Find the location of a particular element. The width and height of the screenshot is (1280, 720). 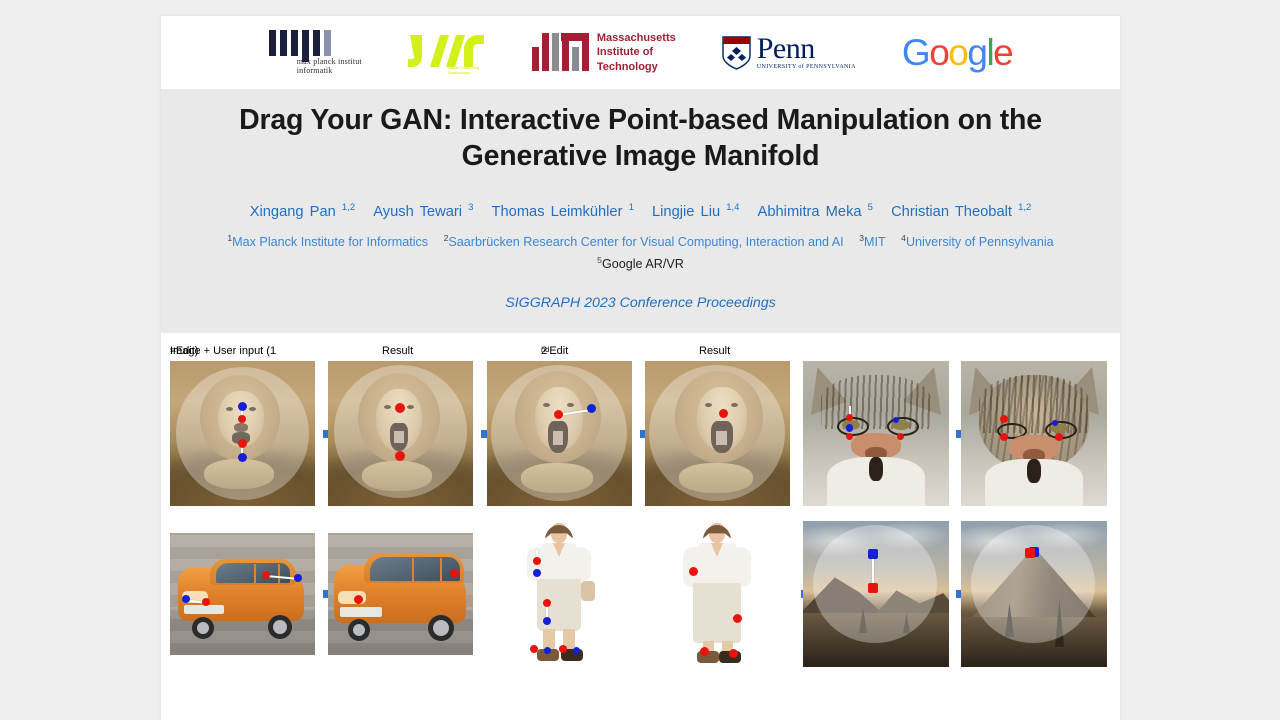

author-name: Thomas Leimkühler is located at coordinates (557, 211).